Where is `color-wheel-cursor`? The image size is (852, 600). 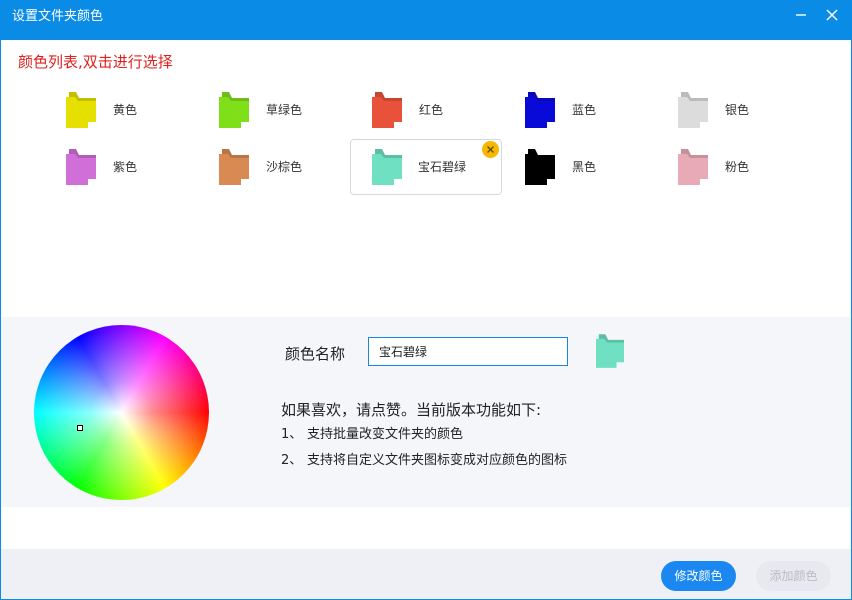
color-wheel-cursor is located at coordinates (80, 428).